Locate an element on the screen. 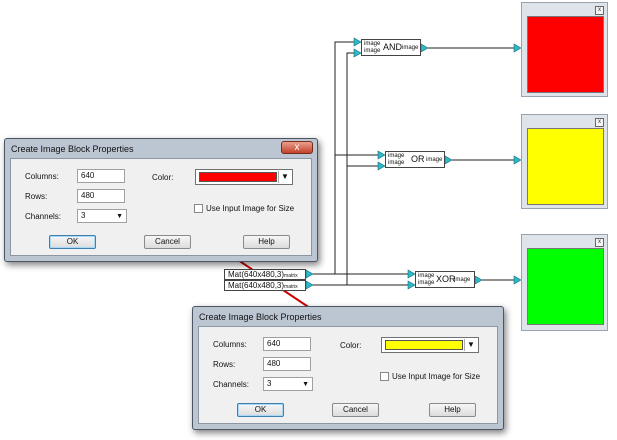 The image size is (617, 440). port-src2-out is located at coordinates (309, 285).